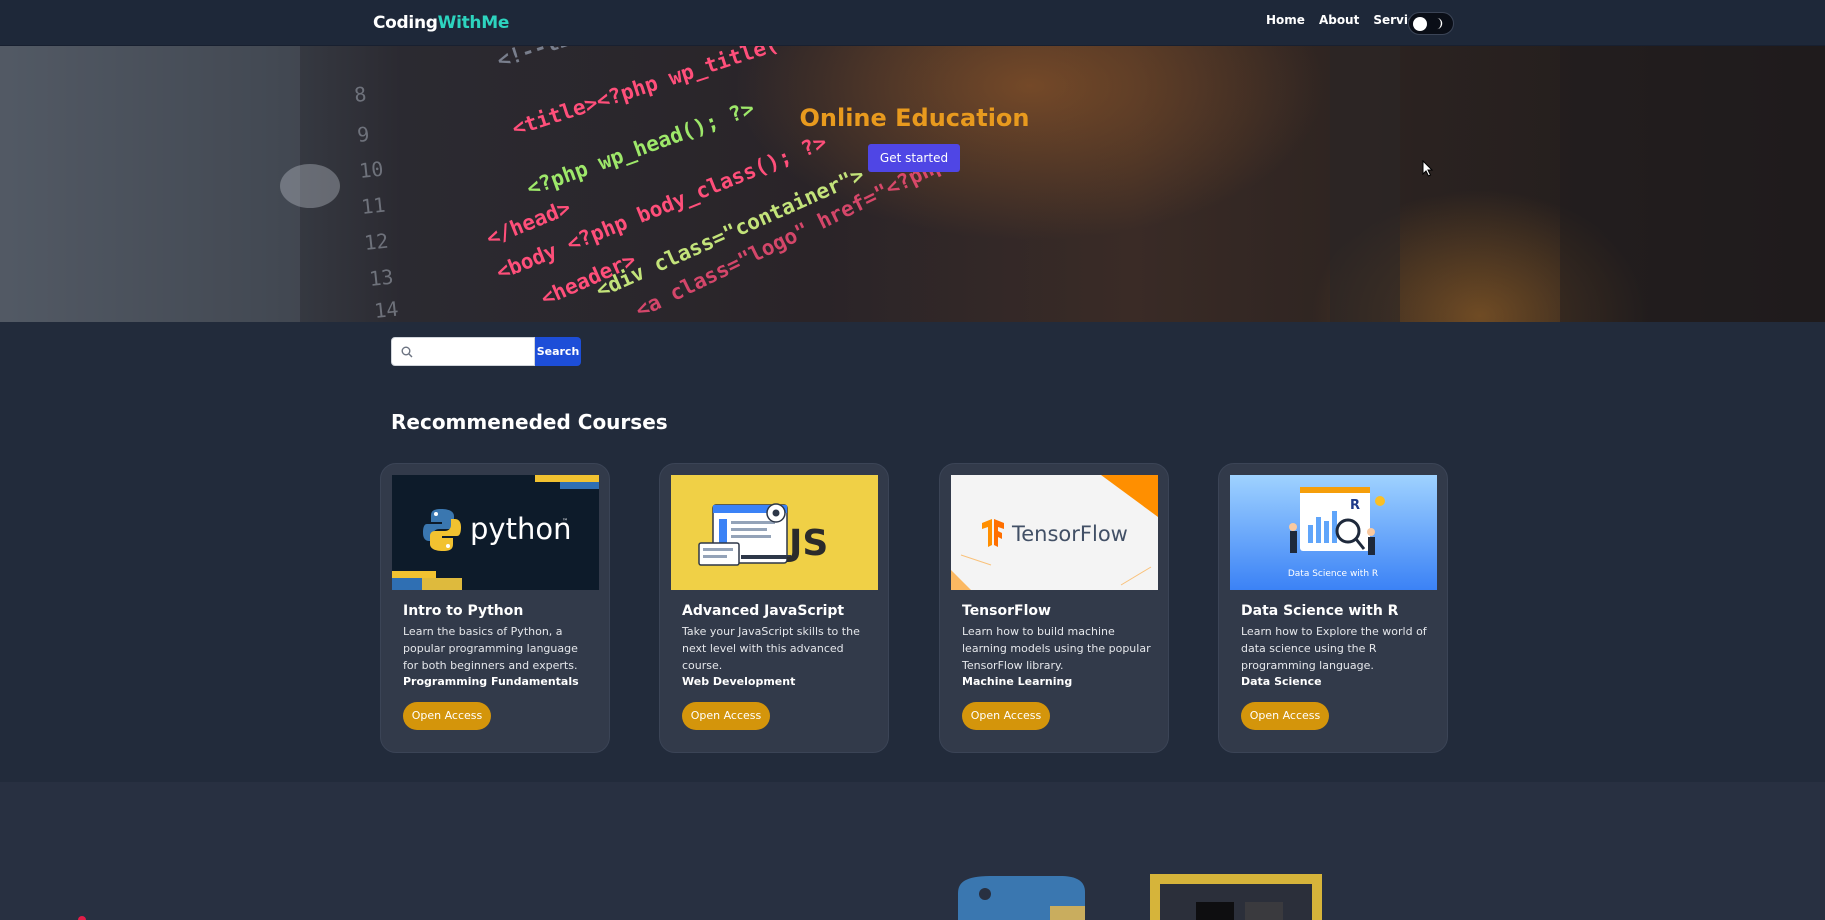 This screenshot has height=920, width=1825. What do you see at coordinates (1285, 20) in the screenshot?
I see `nav-link-home: Home` at bounding box center [1285, 20].